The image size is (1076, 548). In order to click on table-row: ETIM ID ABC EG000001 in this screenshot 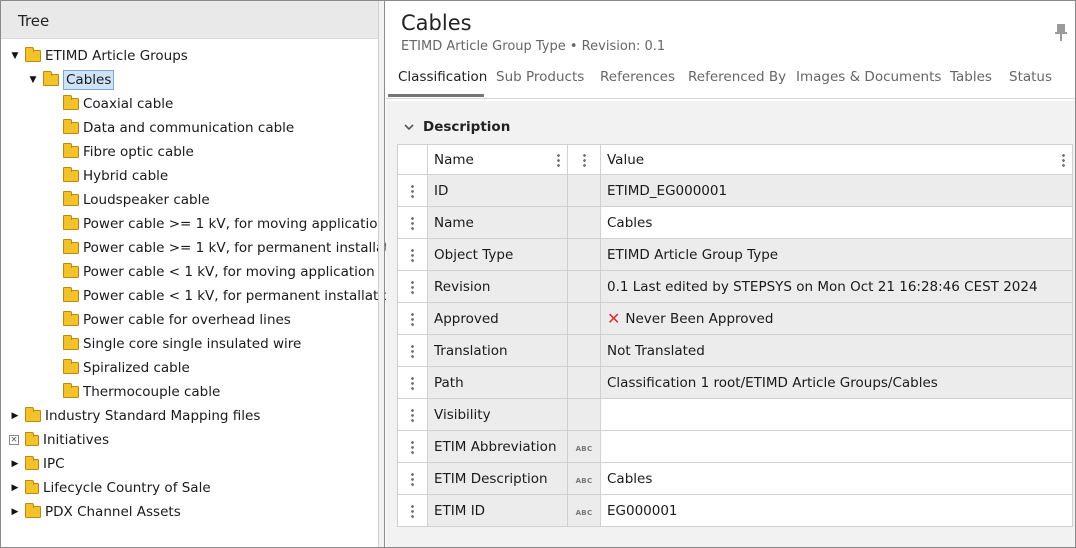, I will do `click(735, 510)`.